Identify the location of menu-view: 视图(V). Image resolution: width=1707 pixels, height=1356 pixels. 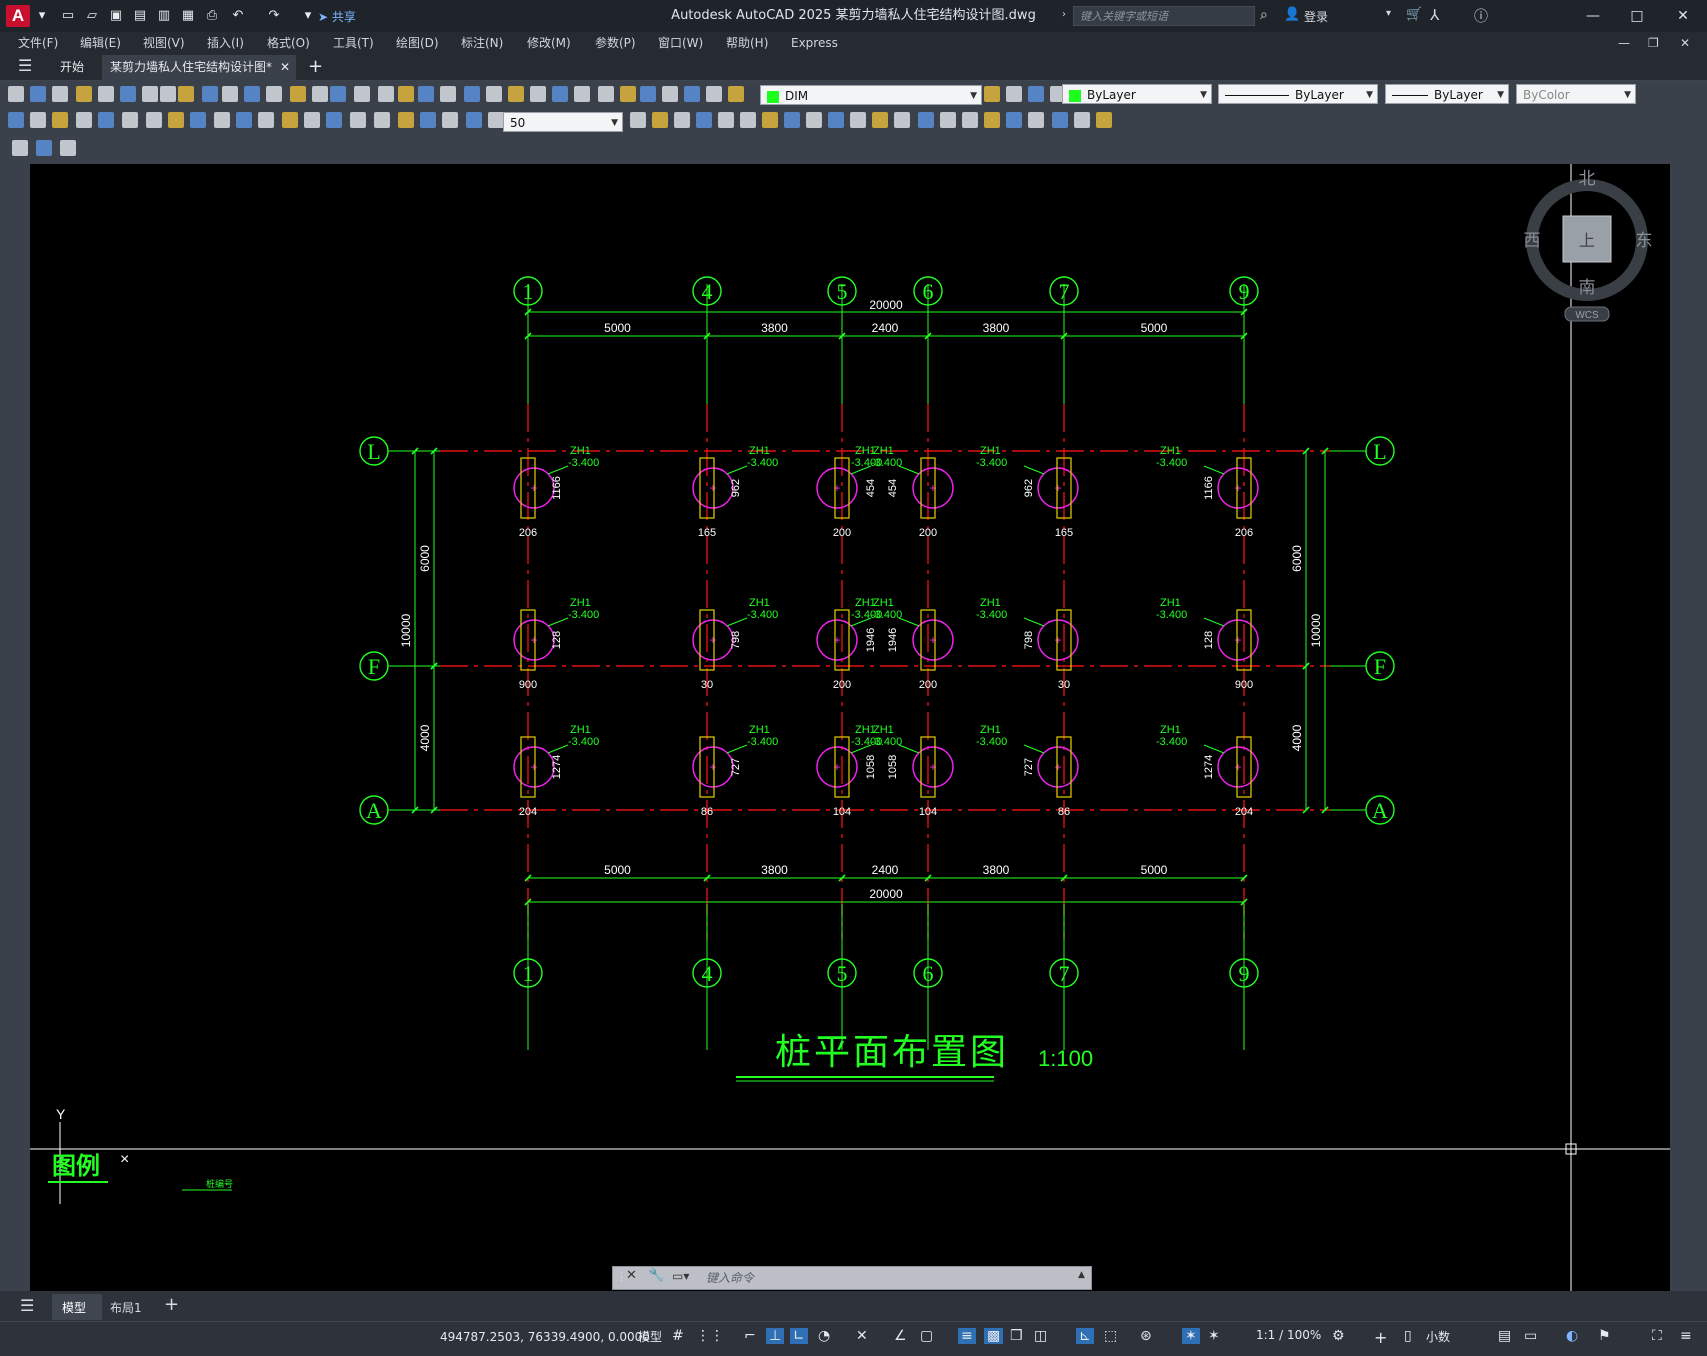
(164, 43).